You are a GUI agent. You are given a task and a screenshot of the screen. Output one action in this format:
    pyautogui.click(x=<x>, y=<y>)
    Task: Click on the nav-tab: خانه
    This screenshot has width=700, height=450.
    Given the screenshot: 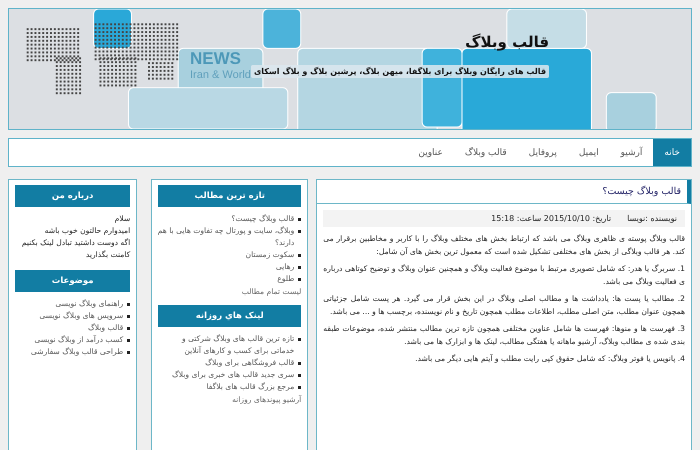 What is the action you would take?
    pyautogui.click(x=672, y=152)
    